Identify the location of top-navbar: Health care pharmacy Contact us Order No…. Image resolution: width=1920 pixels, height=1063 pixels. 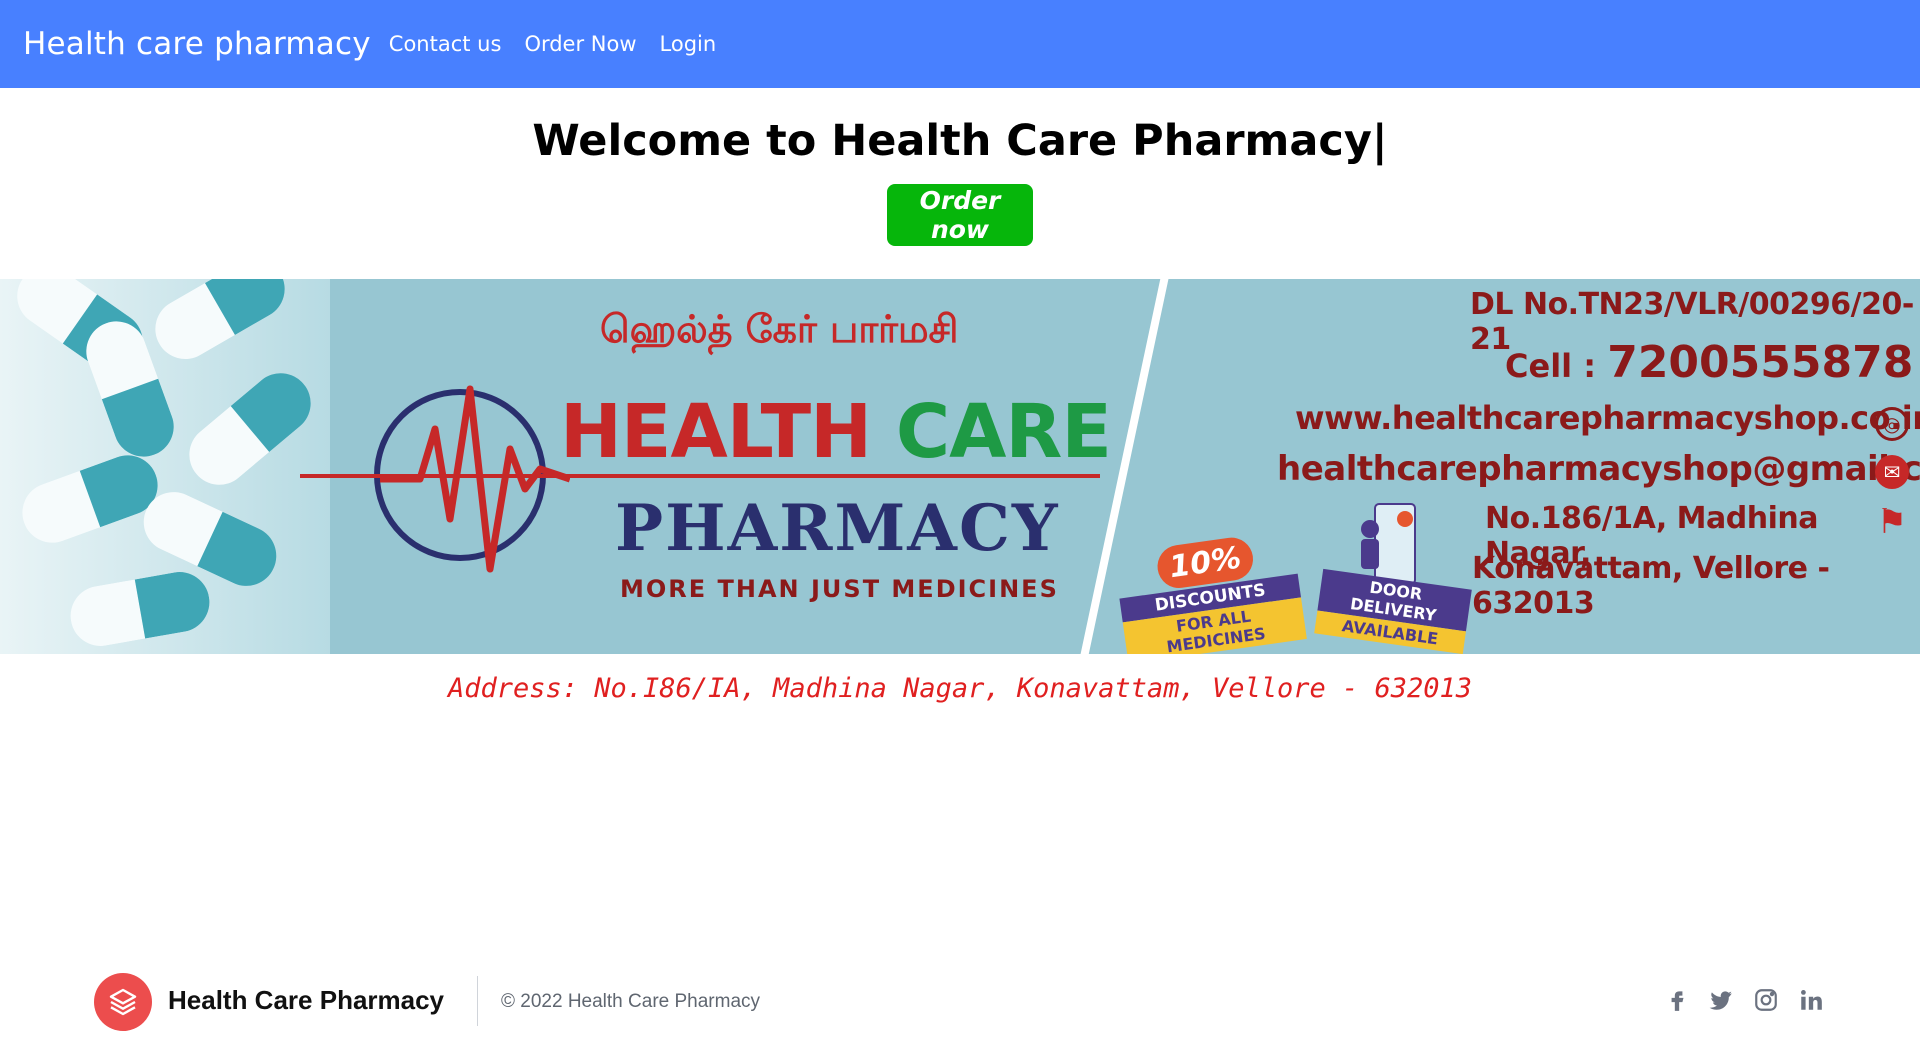
(960, 44).